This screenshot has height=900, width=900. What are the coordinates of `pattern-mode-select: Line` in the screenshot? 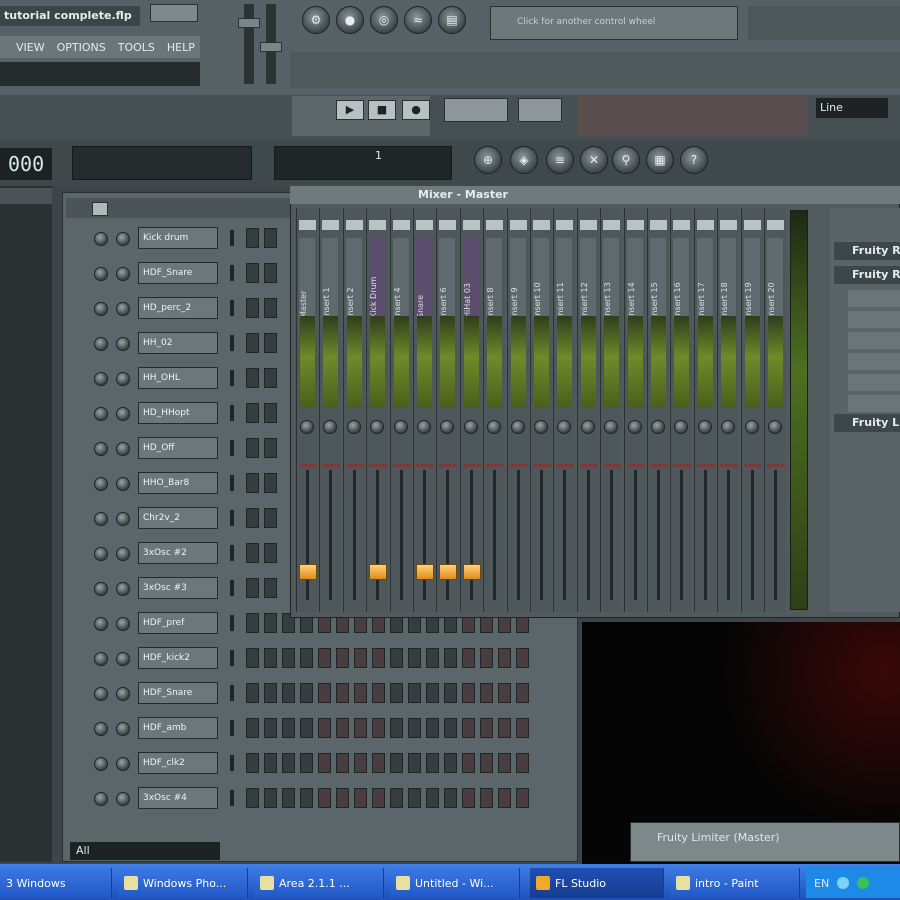 It's located at (852, 108).